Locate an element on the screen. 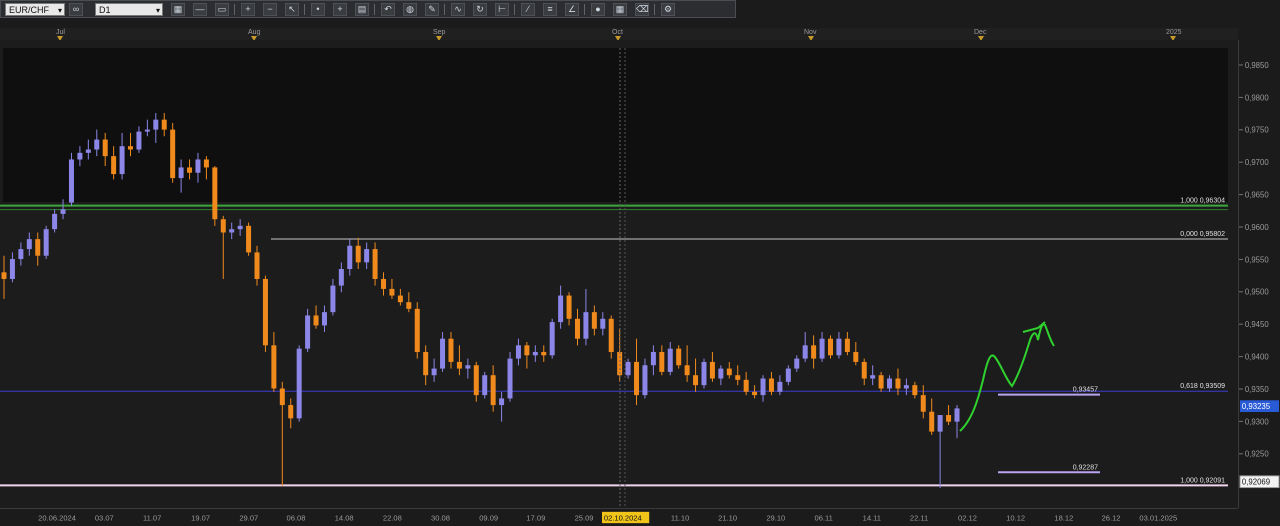 This screenshot has height=526, width=1280. grid-icon: ▦ is located at coordinates (620, 9).